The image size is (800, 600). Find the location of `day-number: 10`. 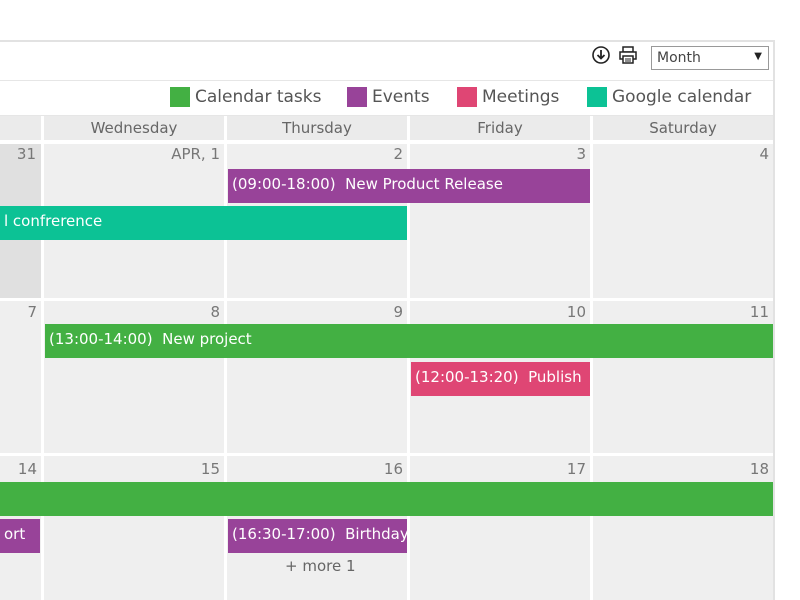

day-number: 10 is located at coordinates (498, 312).